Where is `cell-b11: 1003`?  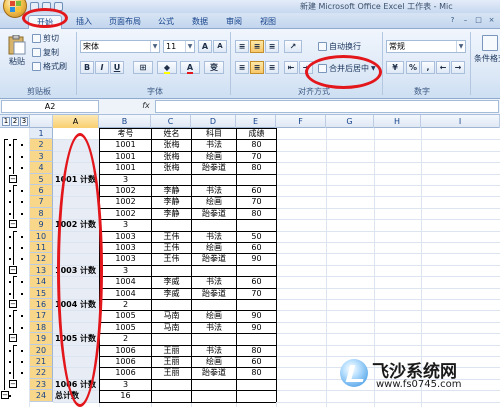 cell-b11: 1003 is located at coordinates (125, 247).